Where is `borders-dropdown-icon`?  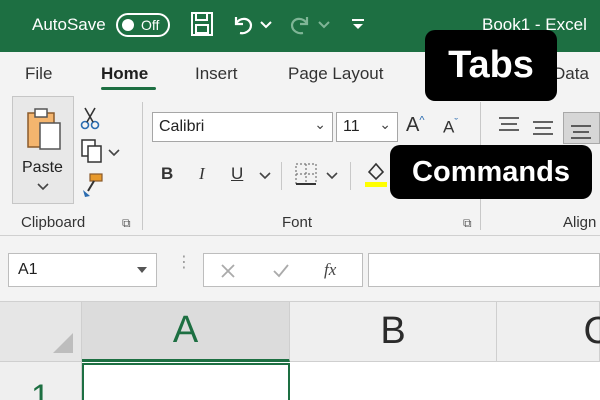
borders-dropdown-icon is located at coordinates (332, 176).